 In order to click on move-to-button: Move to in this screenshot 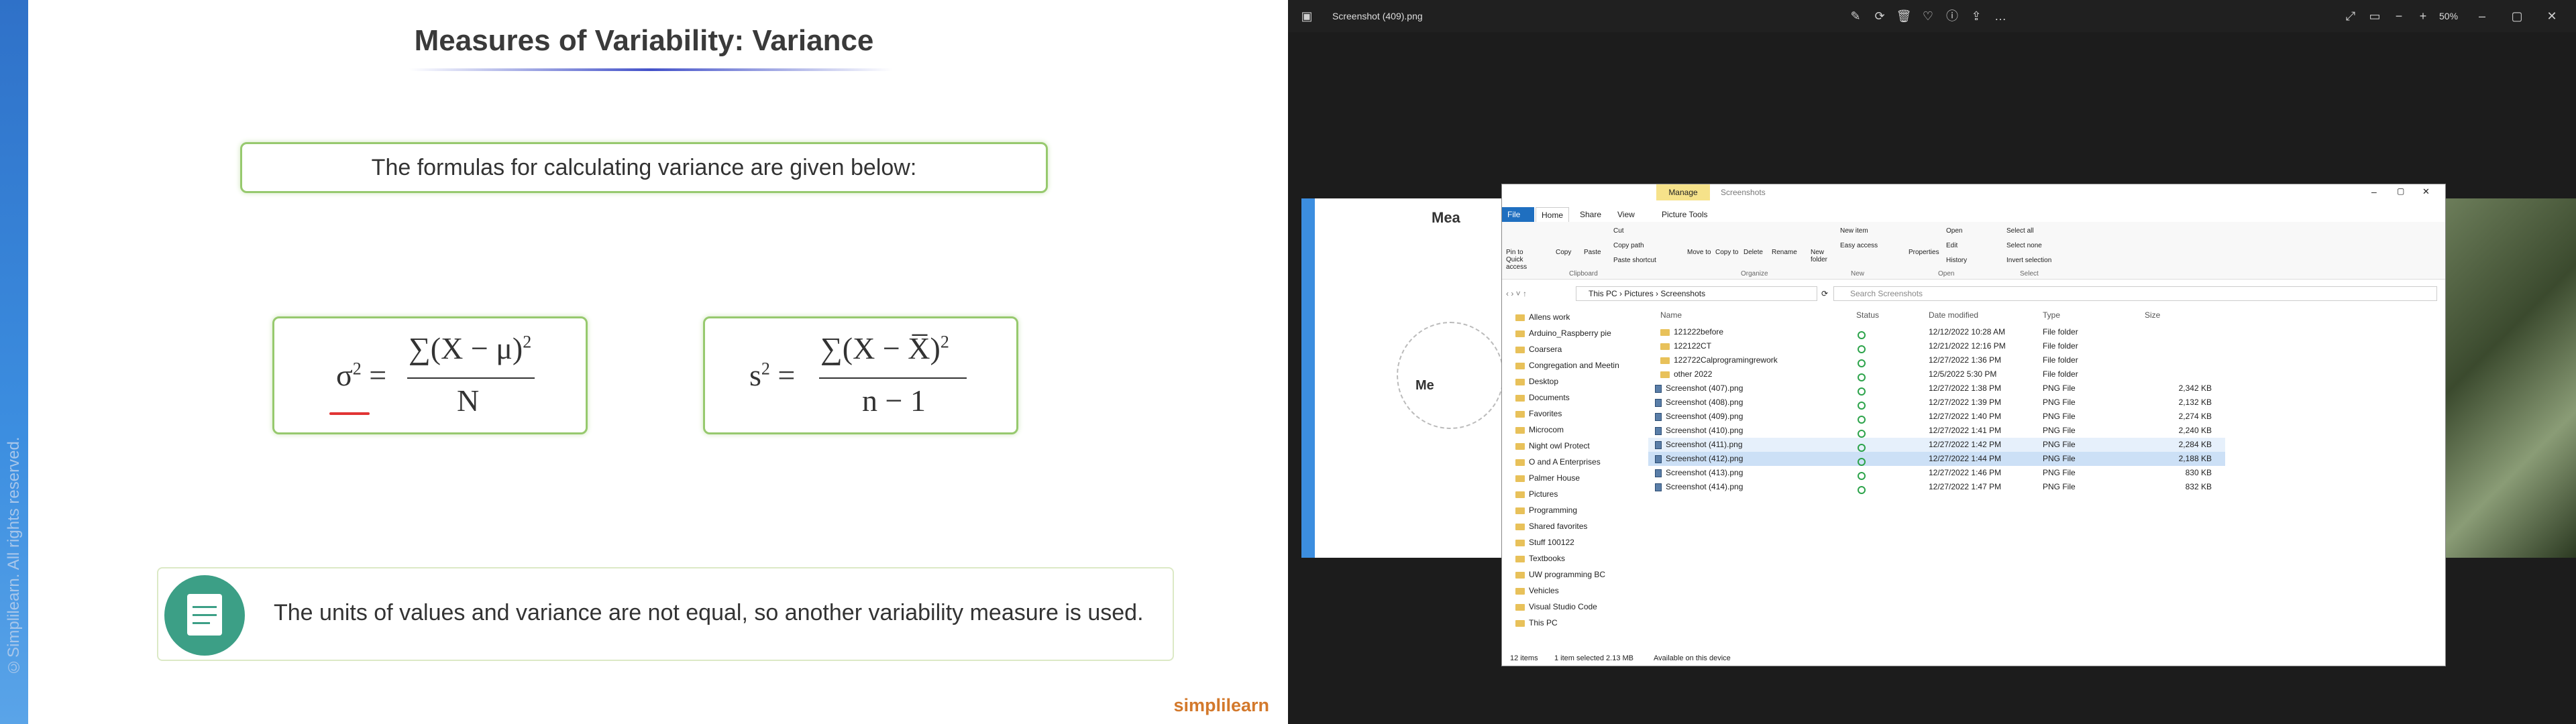, I will do `click(1699, 252)`.